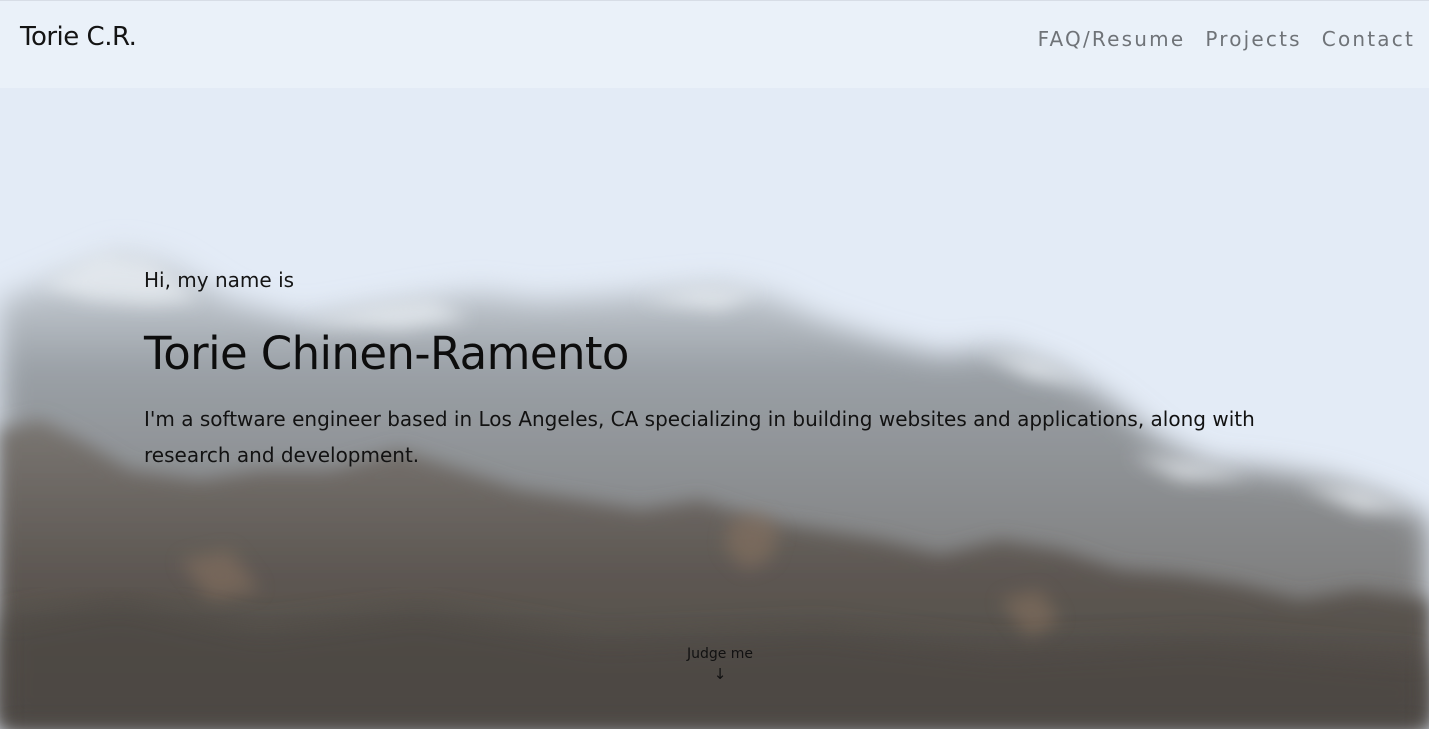 The width and height of the screenshot is (1429, 729). I want to click on top-navbar: Torie C.R. FAQ/Resume Projects Contact, so click(714, 44).